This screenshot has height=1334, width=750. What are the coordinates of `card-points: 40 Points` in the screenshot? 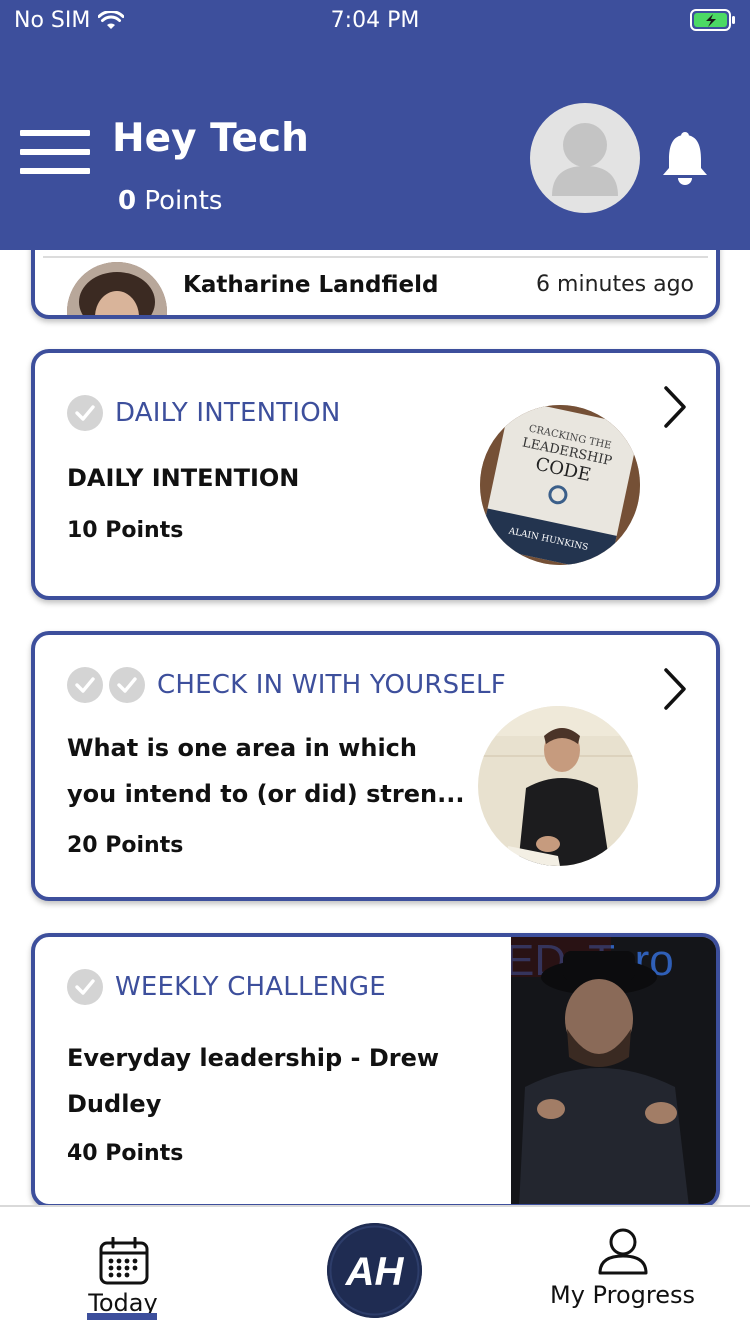 It's located at (125, 1153).